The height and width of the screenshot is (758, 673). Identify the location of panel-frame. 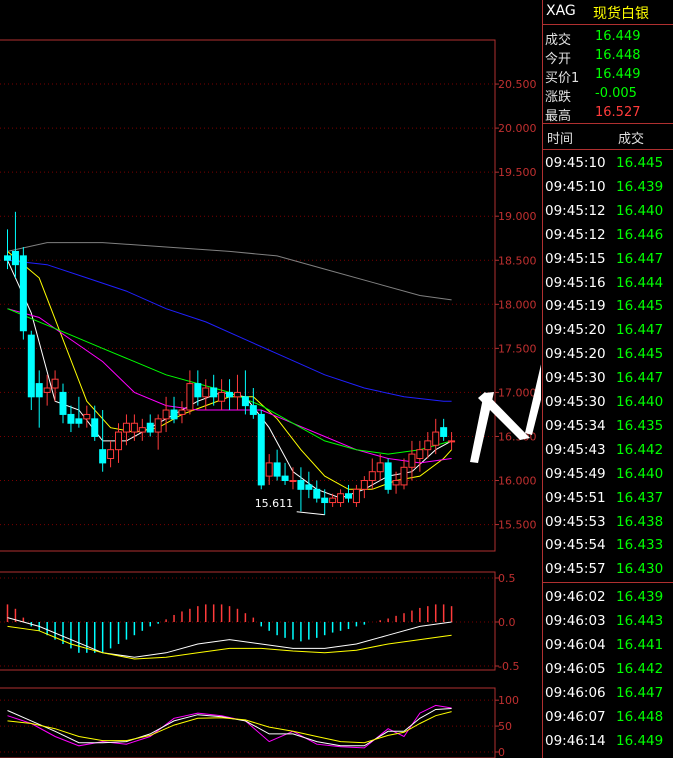
(248, 621).